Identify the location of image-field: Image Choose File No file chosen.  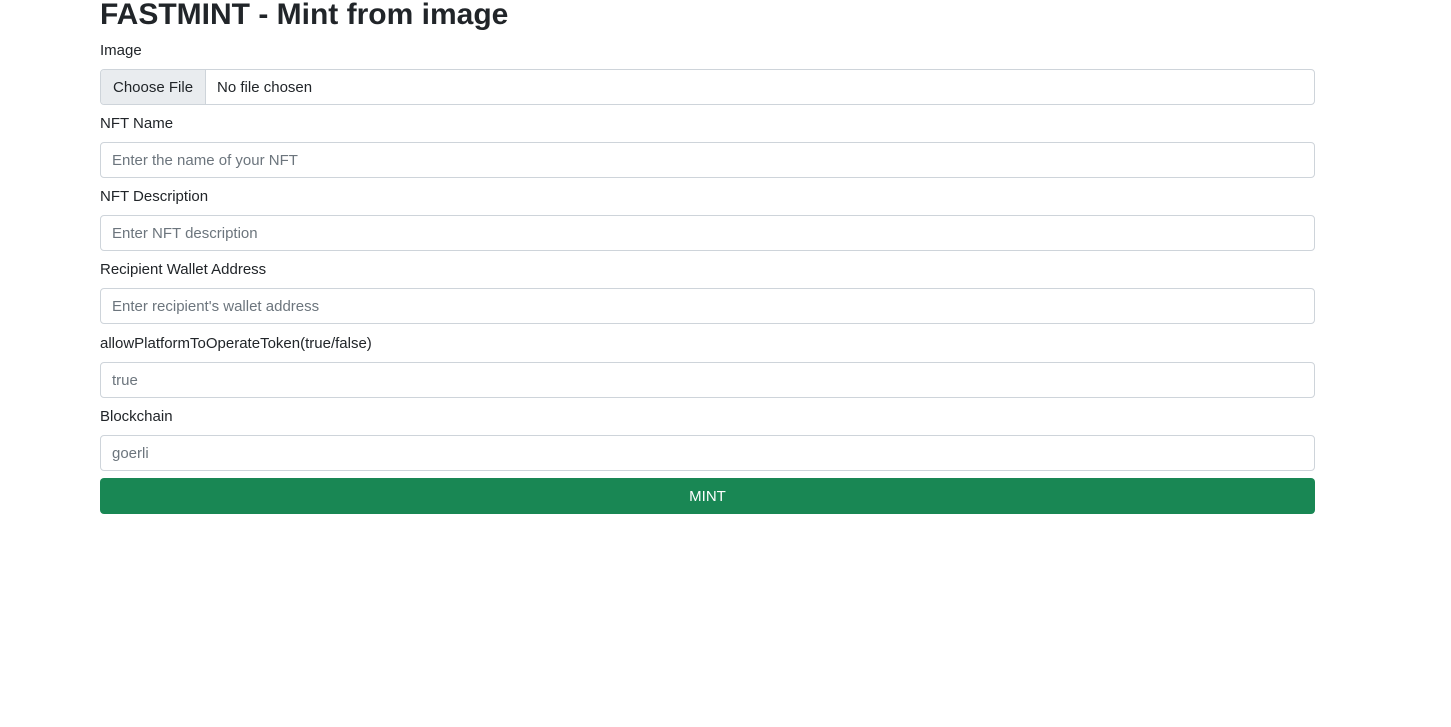
(707, 73).